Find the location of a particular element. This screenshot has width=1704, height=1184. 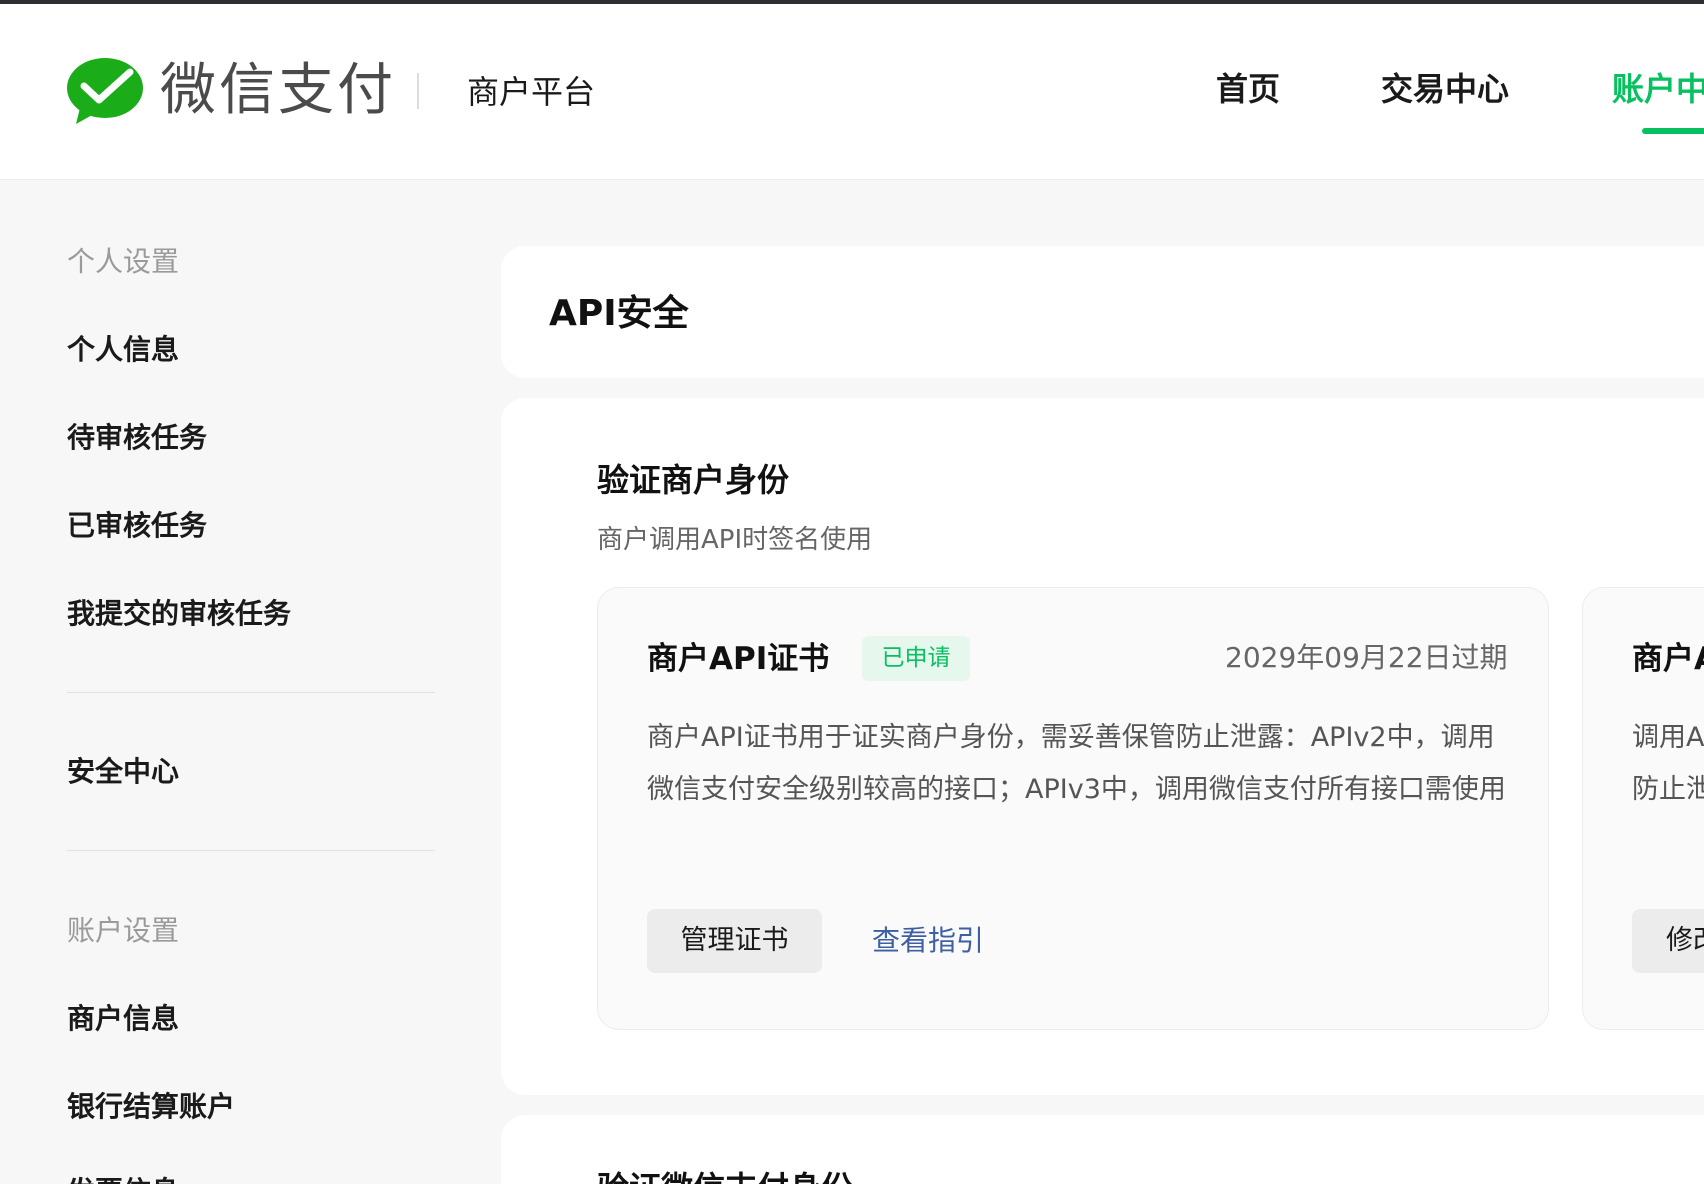

top-header: 微信支付 商户平台 首页 交易中心 账户中 is located at coordinates (852, 92).